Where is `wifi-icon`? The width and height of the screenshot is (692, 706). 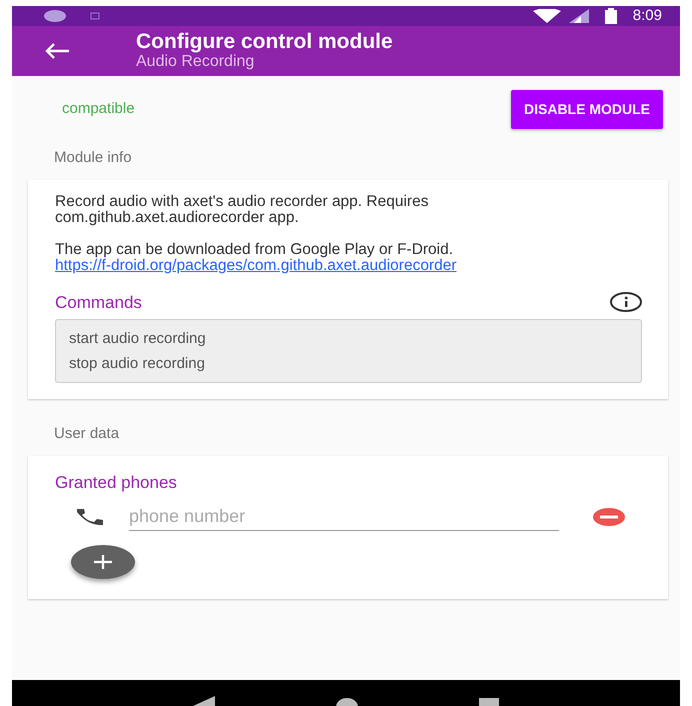 wifi-icon is located at coordinates (546, 16).